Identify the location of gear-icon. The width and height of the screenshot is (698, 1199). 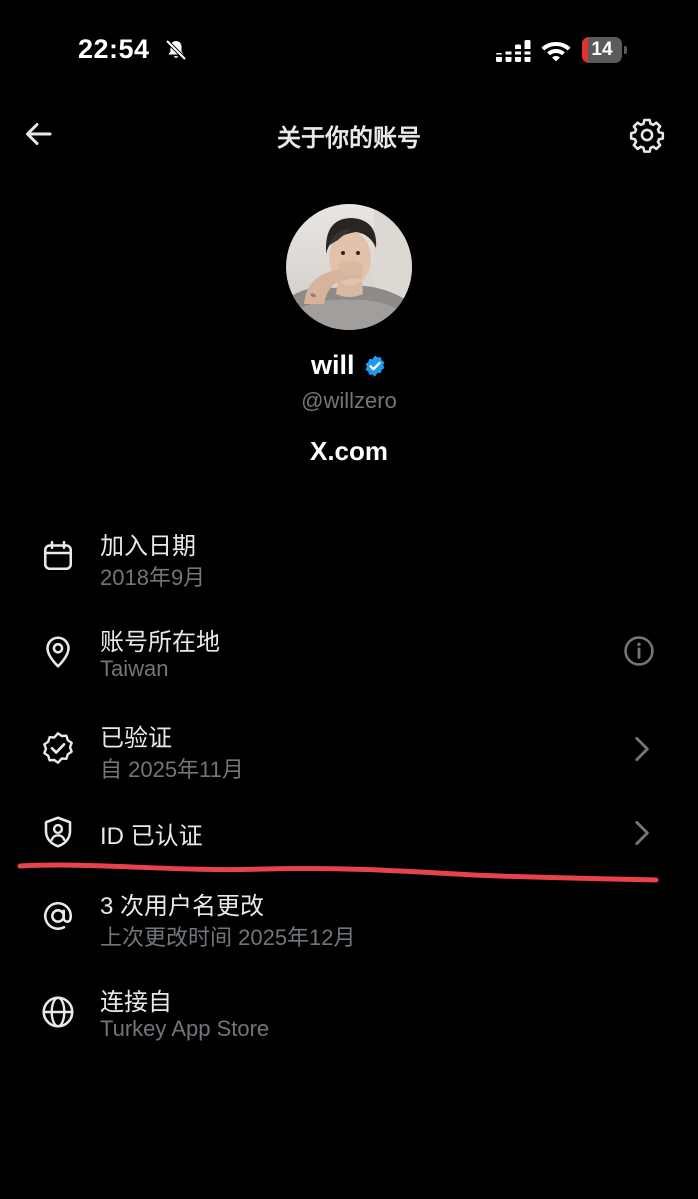
(647, 135).